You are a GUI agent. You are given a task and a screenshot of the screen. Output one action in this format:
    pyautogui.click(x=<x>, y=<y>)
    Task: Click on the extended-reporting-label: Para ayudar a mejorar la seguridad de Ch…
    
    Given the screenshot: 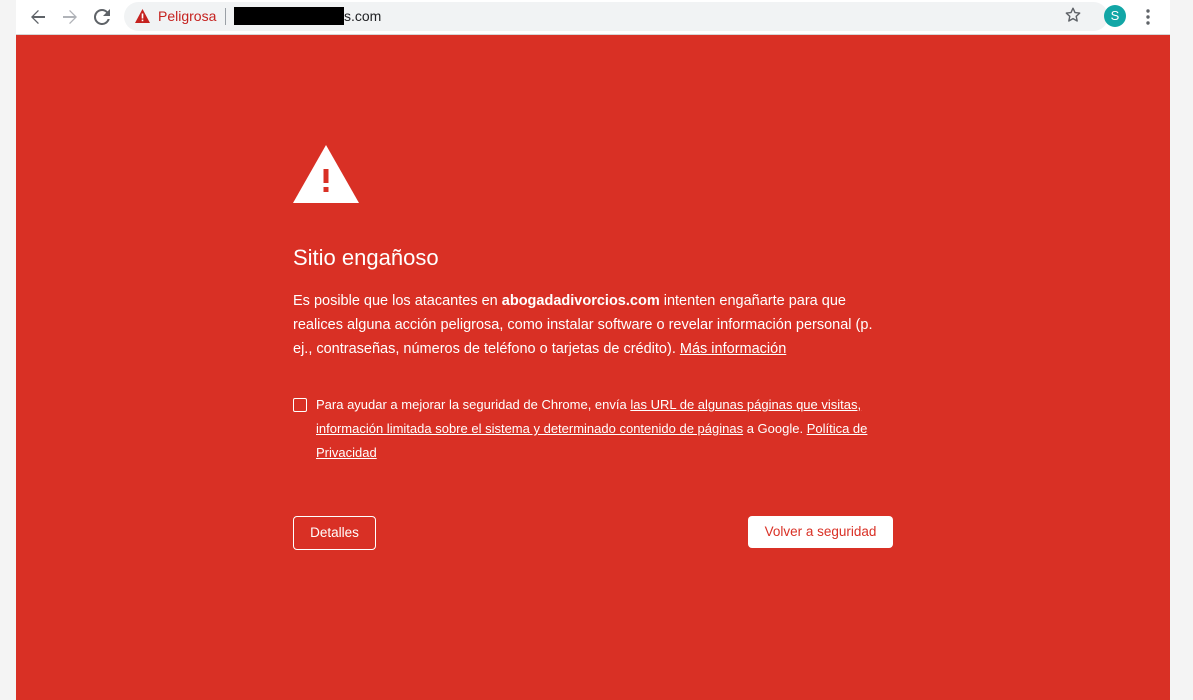 What is the action you would take?
    pyautogui.click(x=603, y=429)
    